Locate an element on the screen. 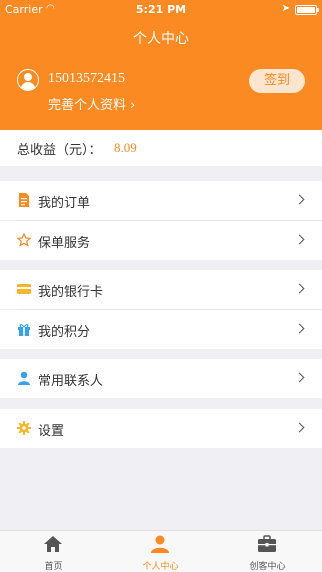  tab-label-maker: 创客中心 is located at coordinates (267, 567).